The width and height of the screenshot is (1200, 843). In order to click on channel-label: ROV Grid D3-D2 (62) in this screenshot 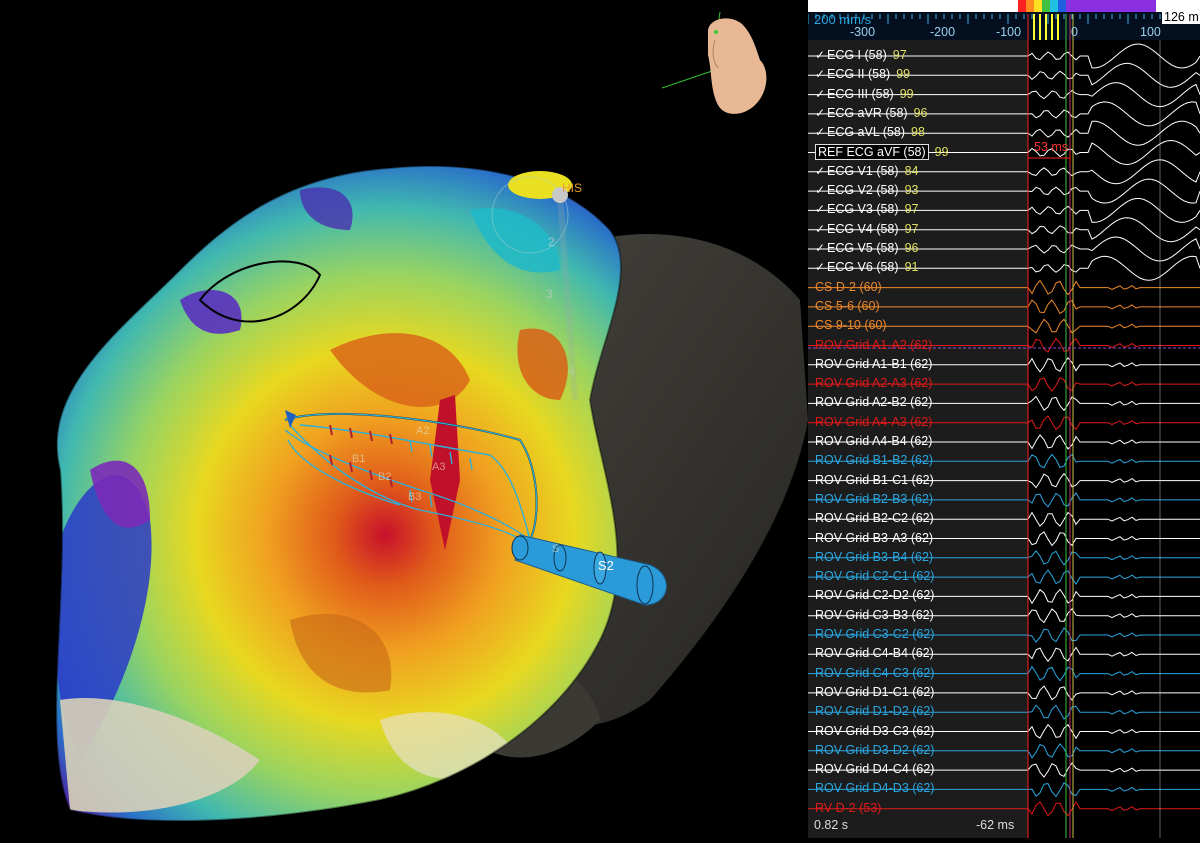, I will do `click(875, 749)`.